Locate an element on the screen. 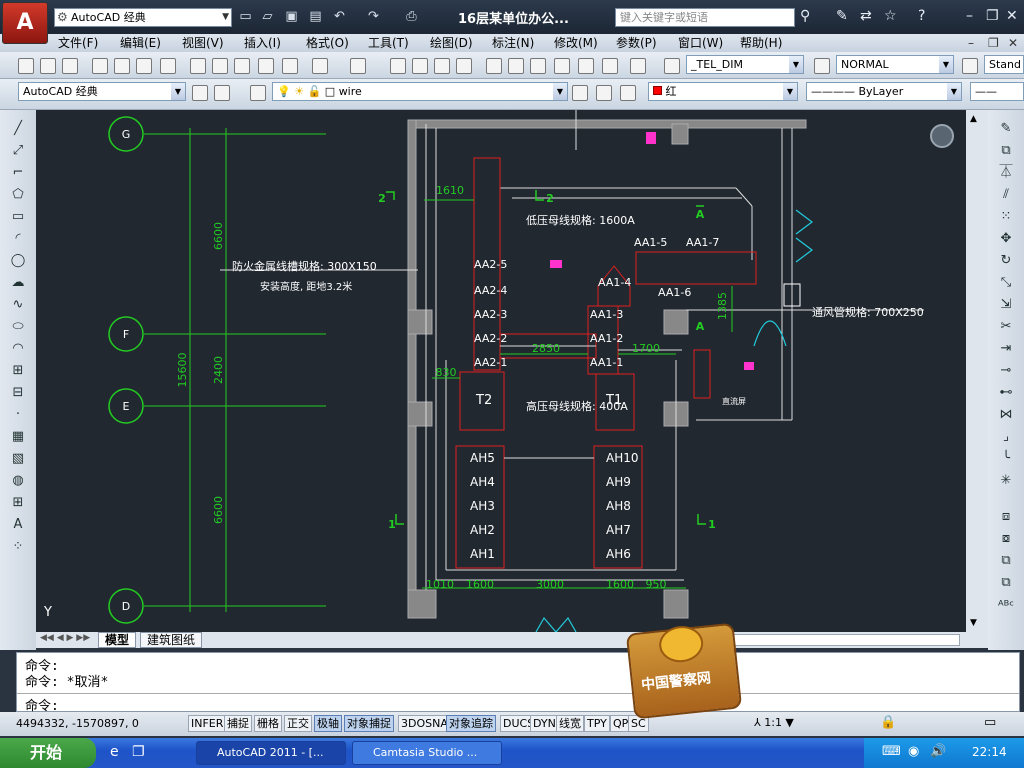  trim-icon: ✂ is located at coordinates (1006, 327).